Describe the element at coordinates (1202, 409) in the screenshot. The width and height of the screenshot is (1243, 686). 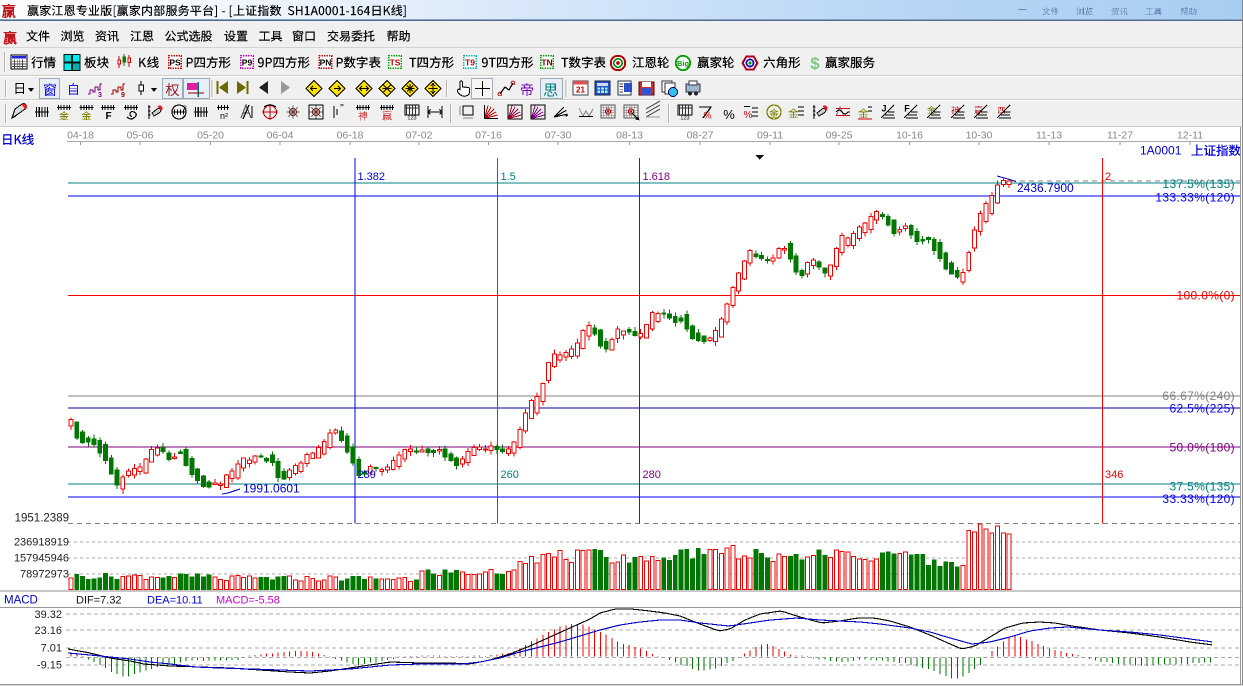
I see `svg-text: 62.5%(225)` at that location.